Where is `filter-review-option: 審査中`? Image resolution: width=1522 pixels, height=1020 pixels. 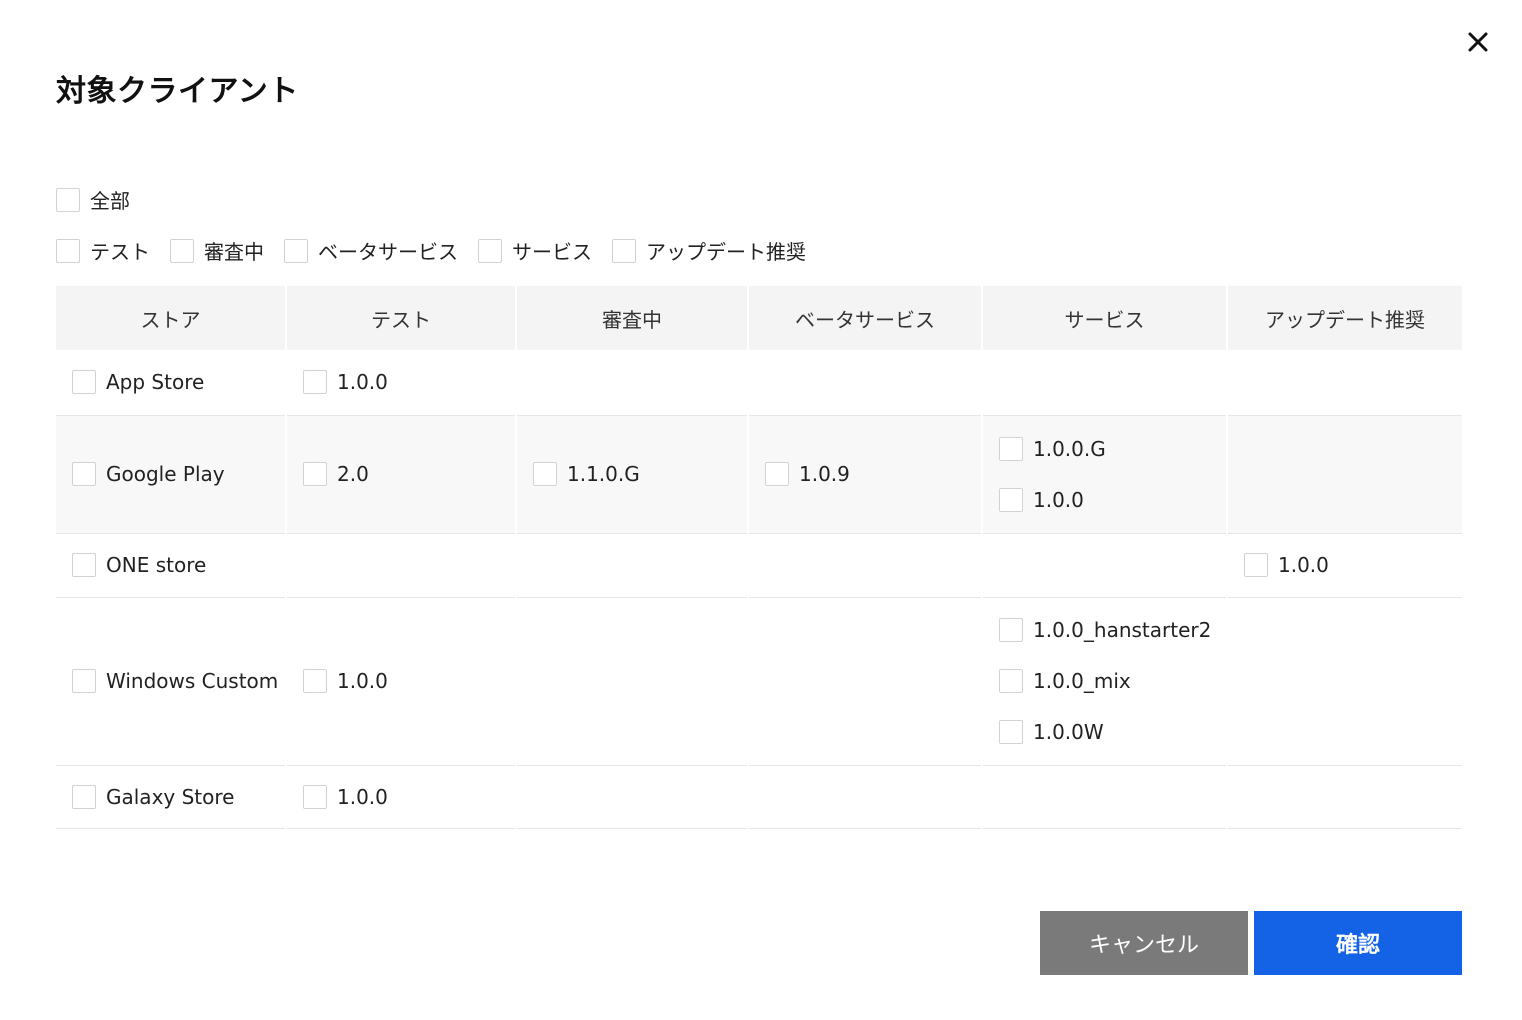 filter-review-option: 審査中 is located at coordinates (217, 250).